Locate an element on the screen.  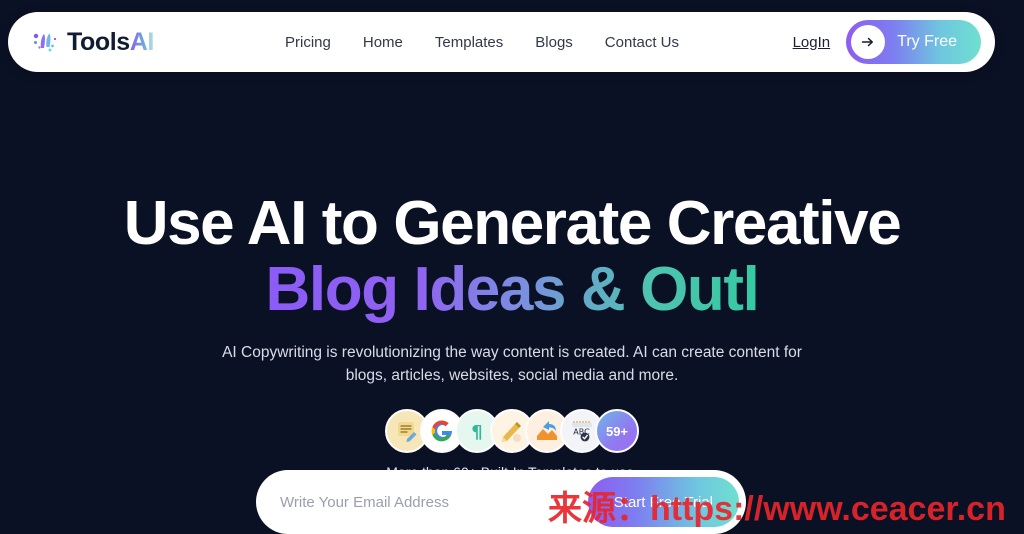
nav-link-pricing: Pricing is located at coordinates (308, 42).